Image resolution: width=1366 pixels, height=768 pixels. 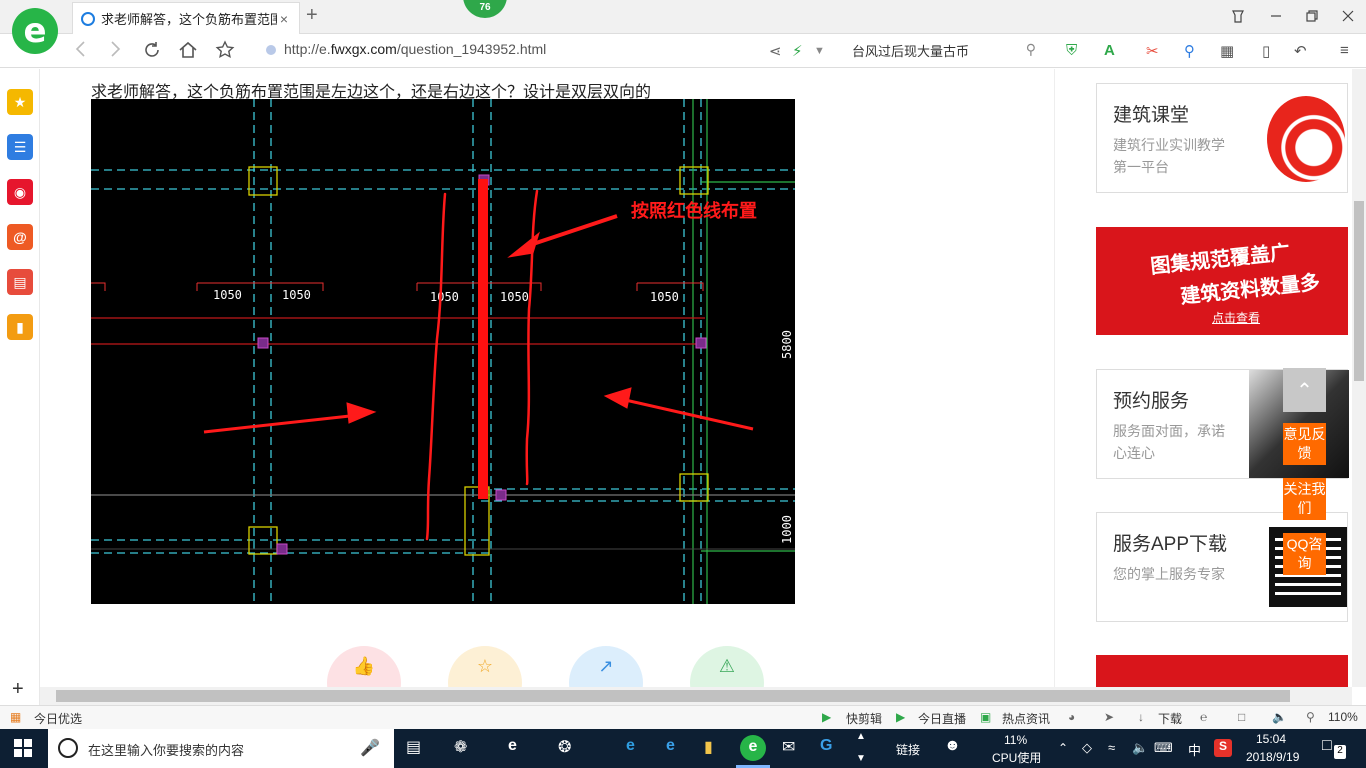 What do you see at coordinates (1223, 748) in the screenshot?
I see `sogou-ime-icon: S` at bounding box center [1223, 748].